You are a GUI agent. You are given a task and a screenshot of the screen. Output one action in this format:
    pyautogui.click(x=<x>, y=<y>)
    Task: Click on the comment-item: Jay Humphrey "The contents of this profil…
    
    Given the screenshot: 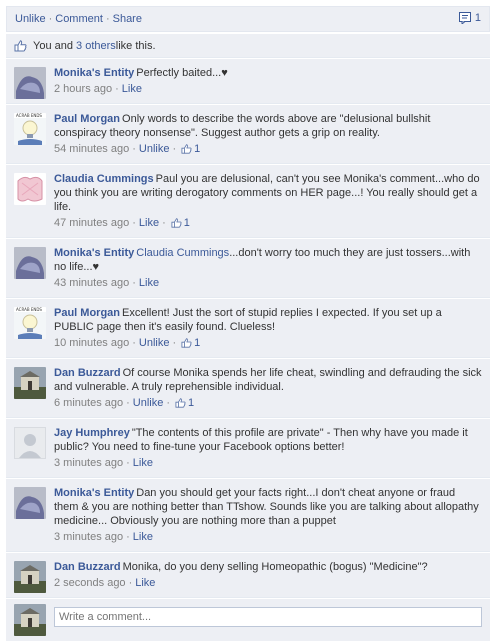 What is the action you would take?
    pyautogui.click(x=248, y=448)
    